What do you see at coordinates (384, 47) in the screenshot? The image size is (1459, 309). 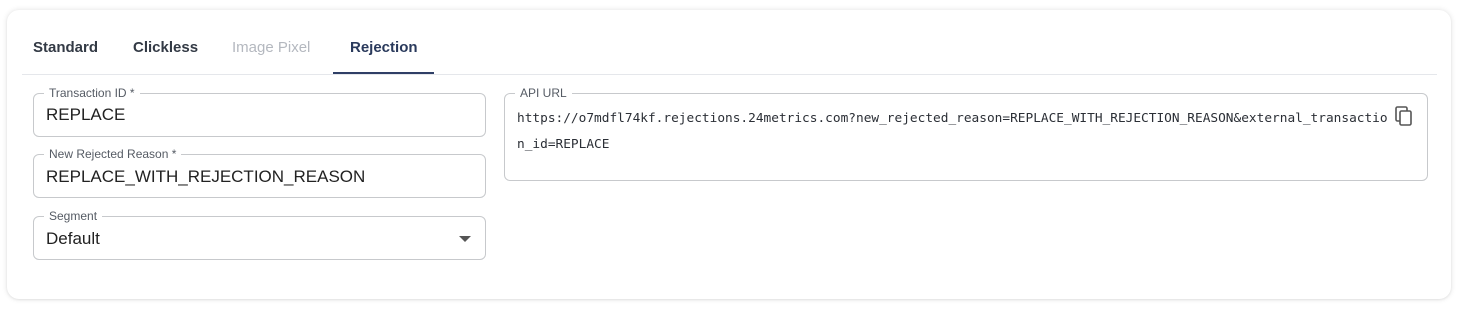 I see `tab-rejection: Rejection` at bounding box center [384, 47].